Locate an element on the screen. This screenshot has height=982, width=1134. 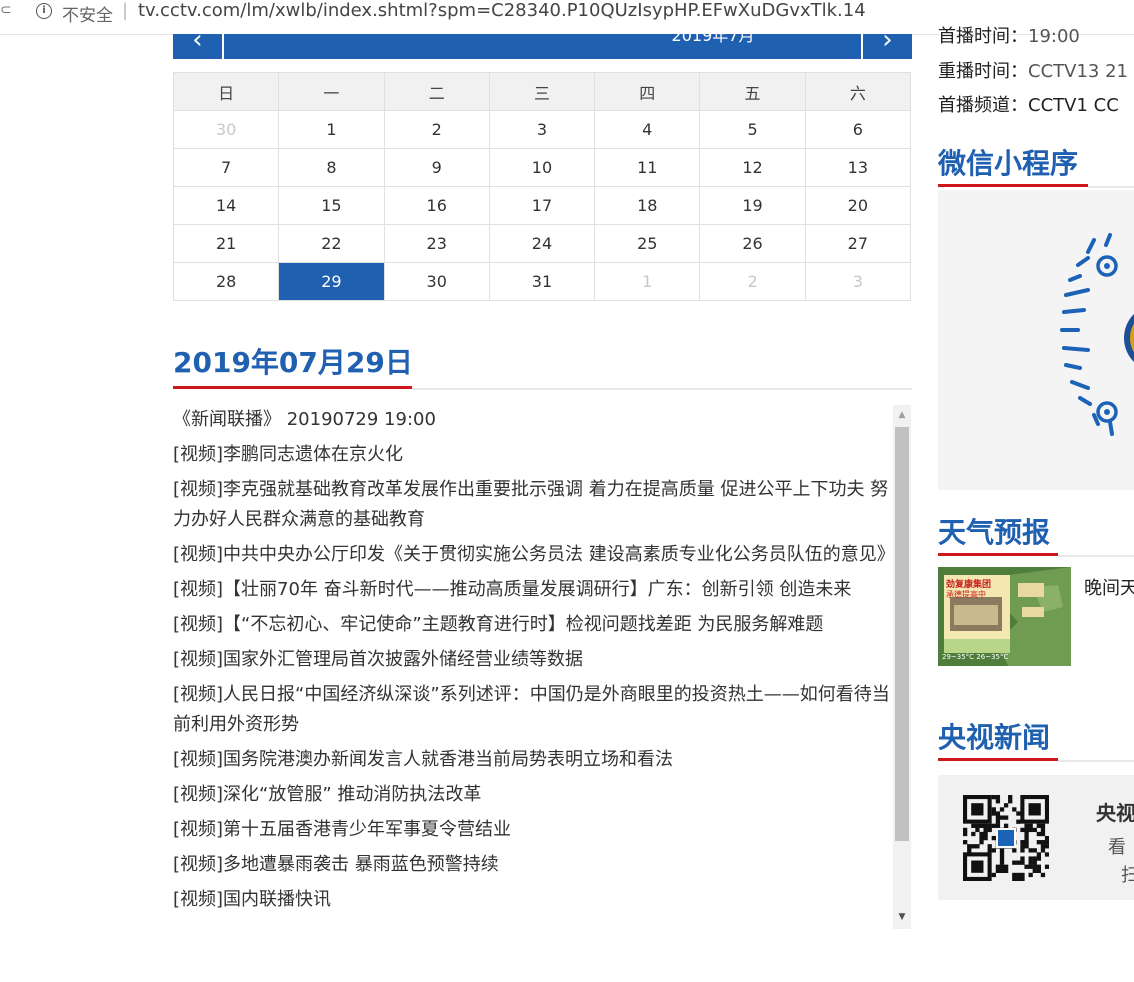
calendar-day: 27 is located at coordinates (858, 243).